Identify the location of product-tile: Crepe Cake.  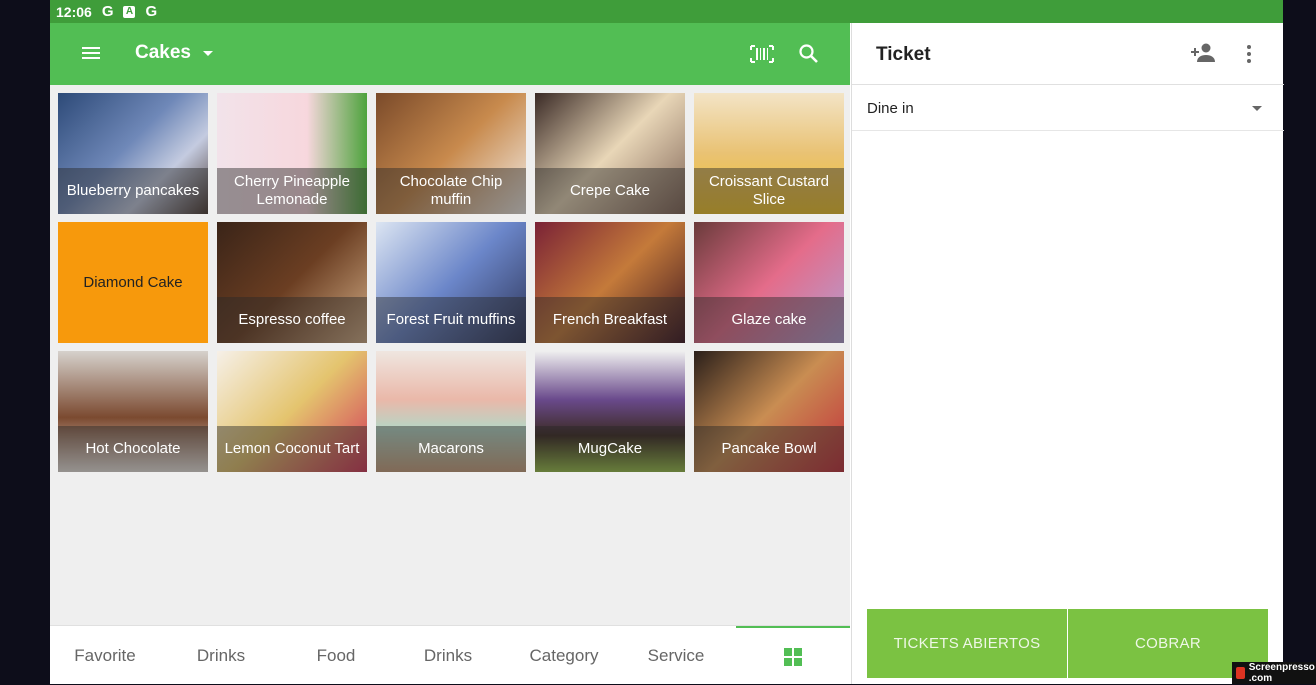
(610, 153).